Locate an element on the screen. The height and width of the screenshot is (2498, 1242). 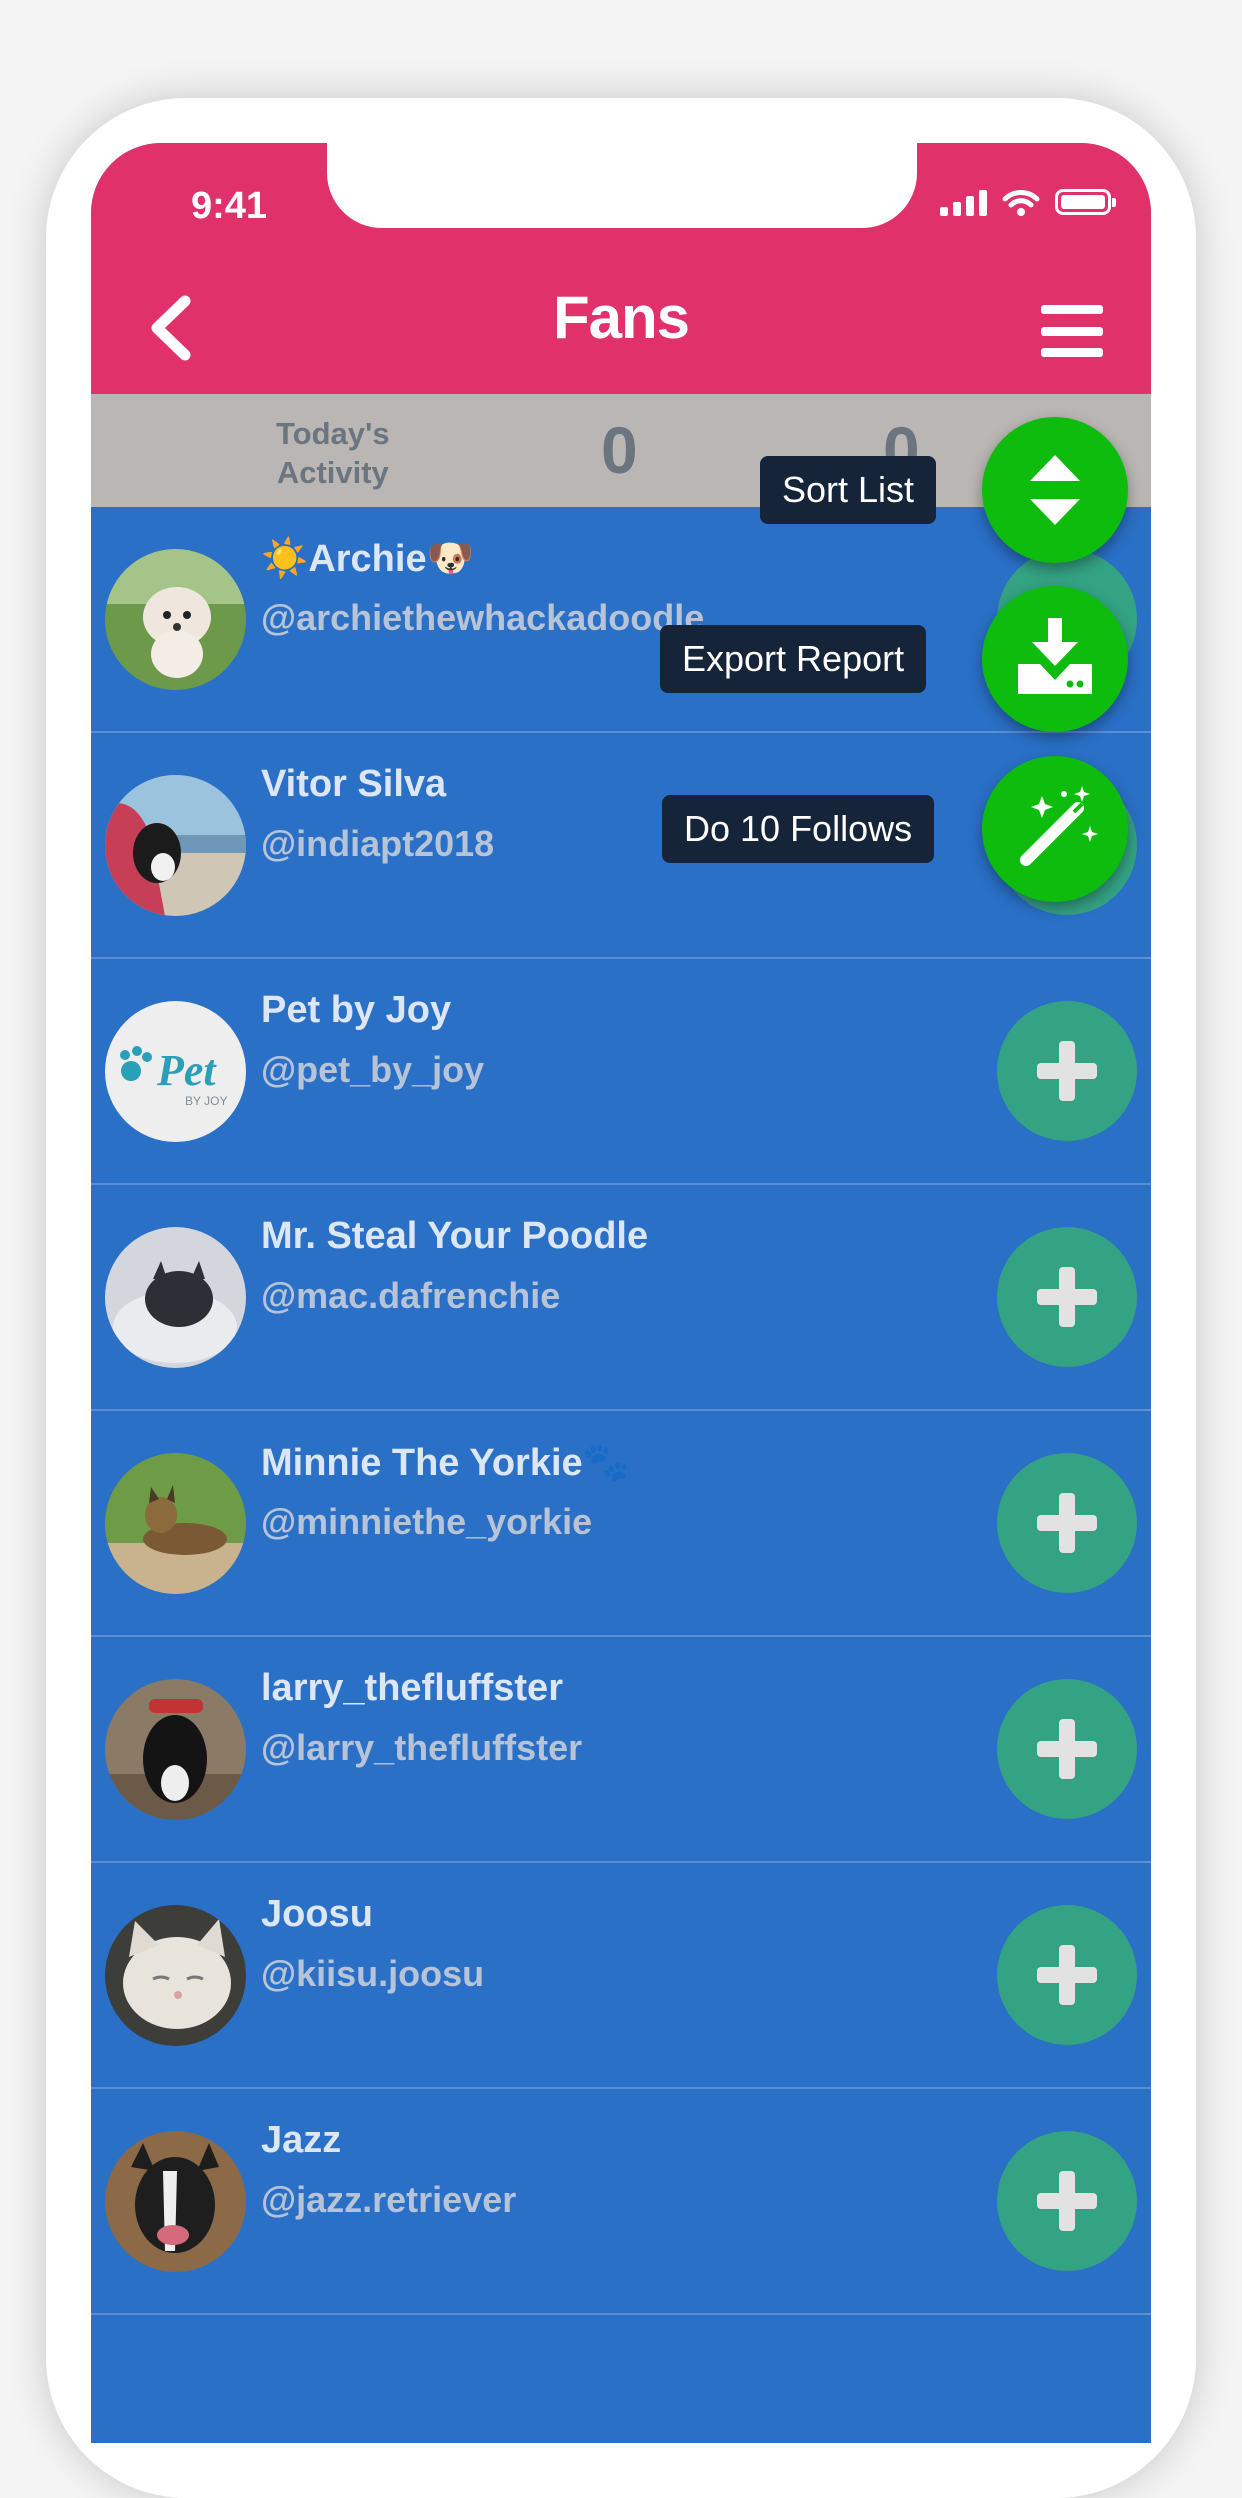
fan-name: Minnie The Yorkie🐾 is located at coordinates (445, 1463).